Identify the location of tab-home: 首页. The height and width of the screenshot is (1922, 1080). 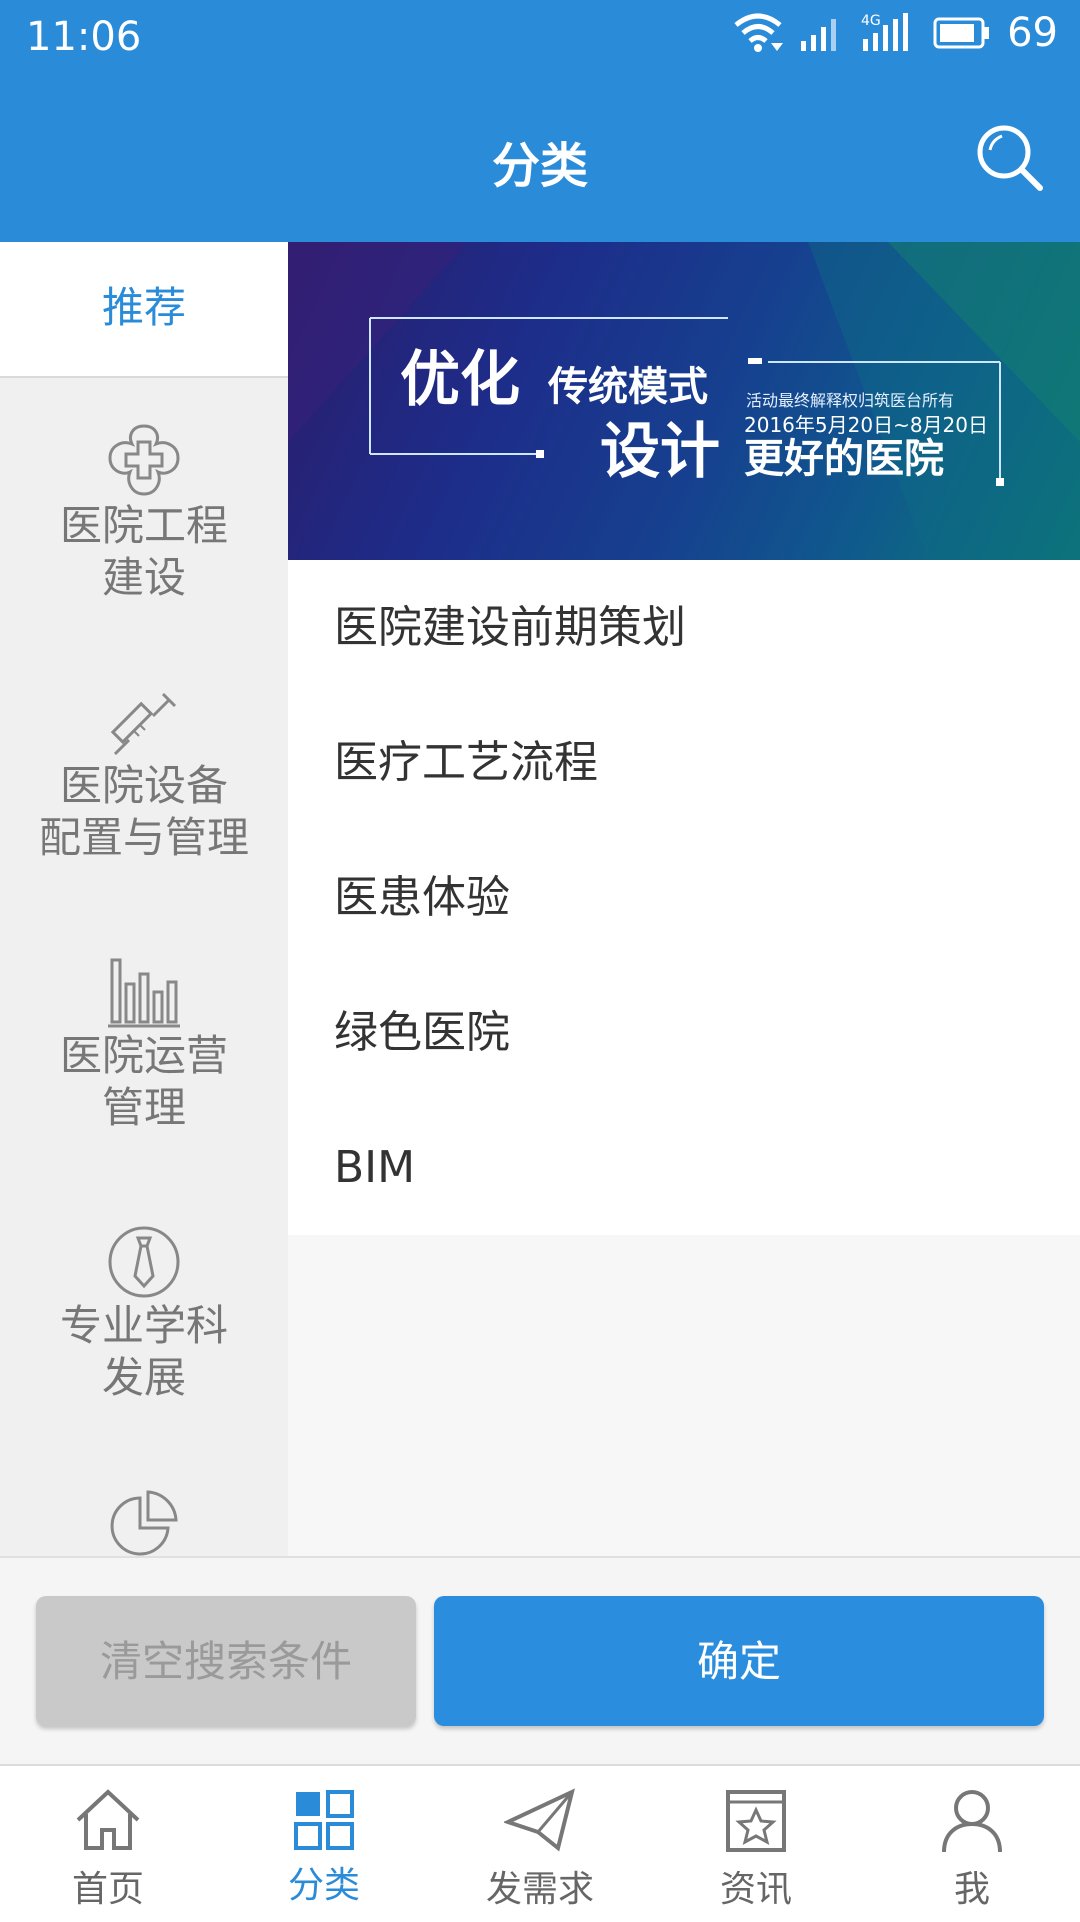
(108, 1844).